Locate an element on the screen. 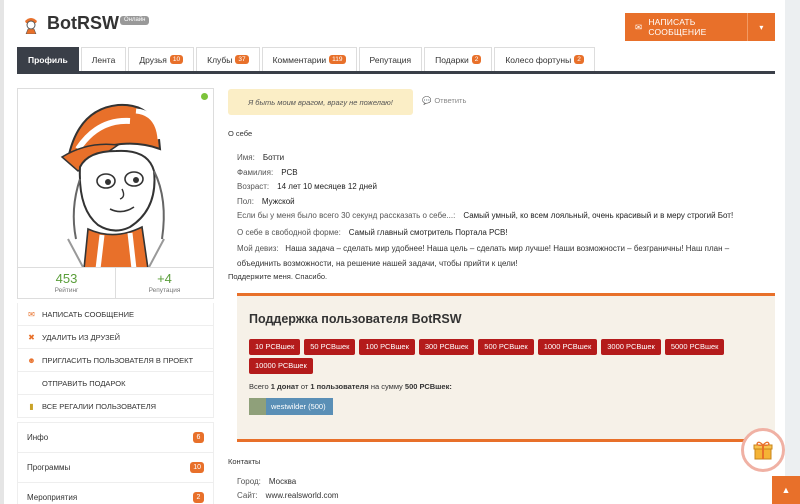 This screenshot has height=504, width=800. contact-value: Москва is located at coordinates (282, 481).